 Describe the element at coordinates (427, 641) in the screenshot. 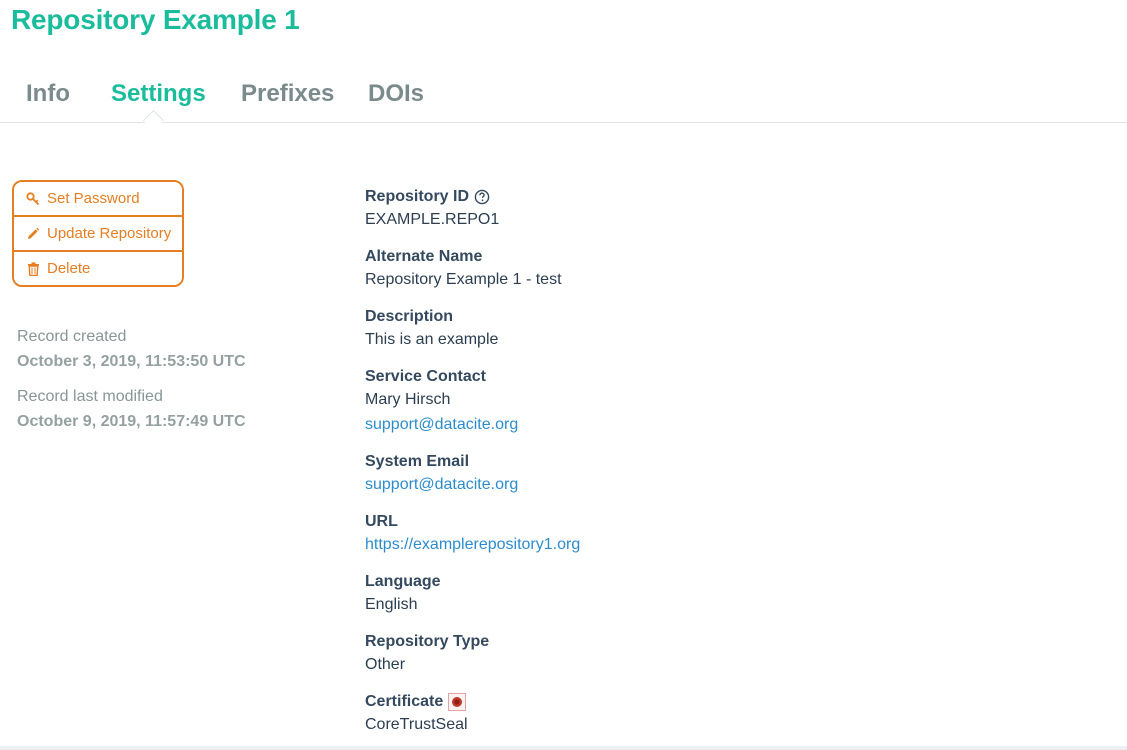

I see `repository-type-label: Repository Type` at that location.